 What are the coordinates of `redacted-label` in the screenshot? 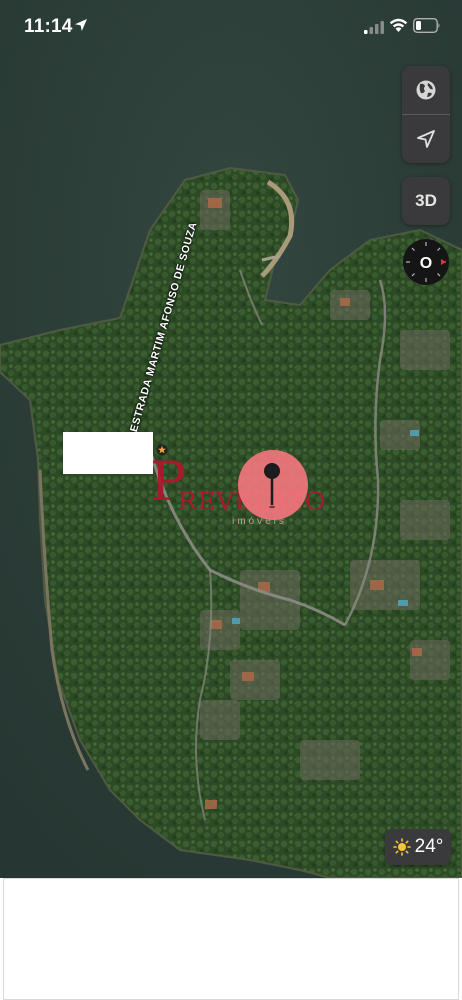 It's located at (108, 453).